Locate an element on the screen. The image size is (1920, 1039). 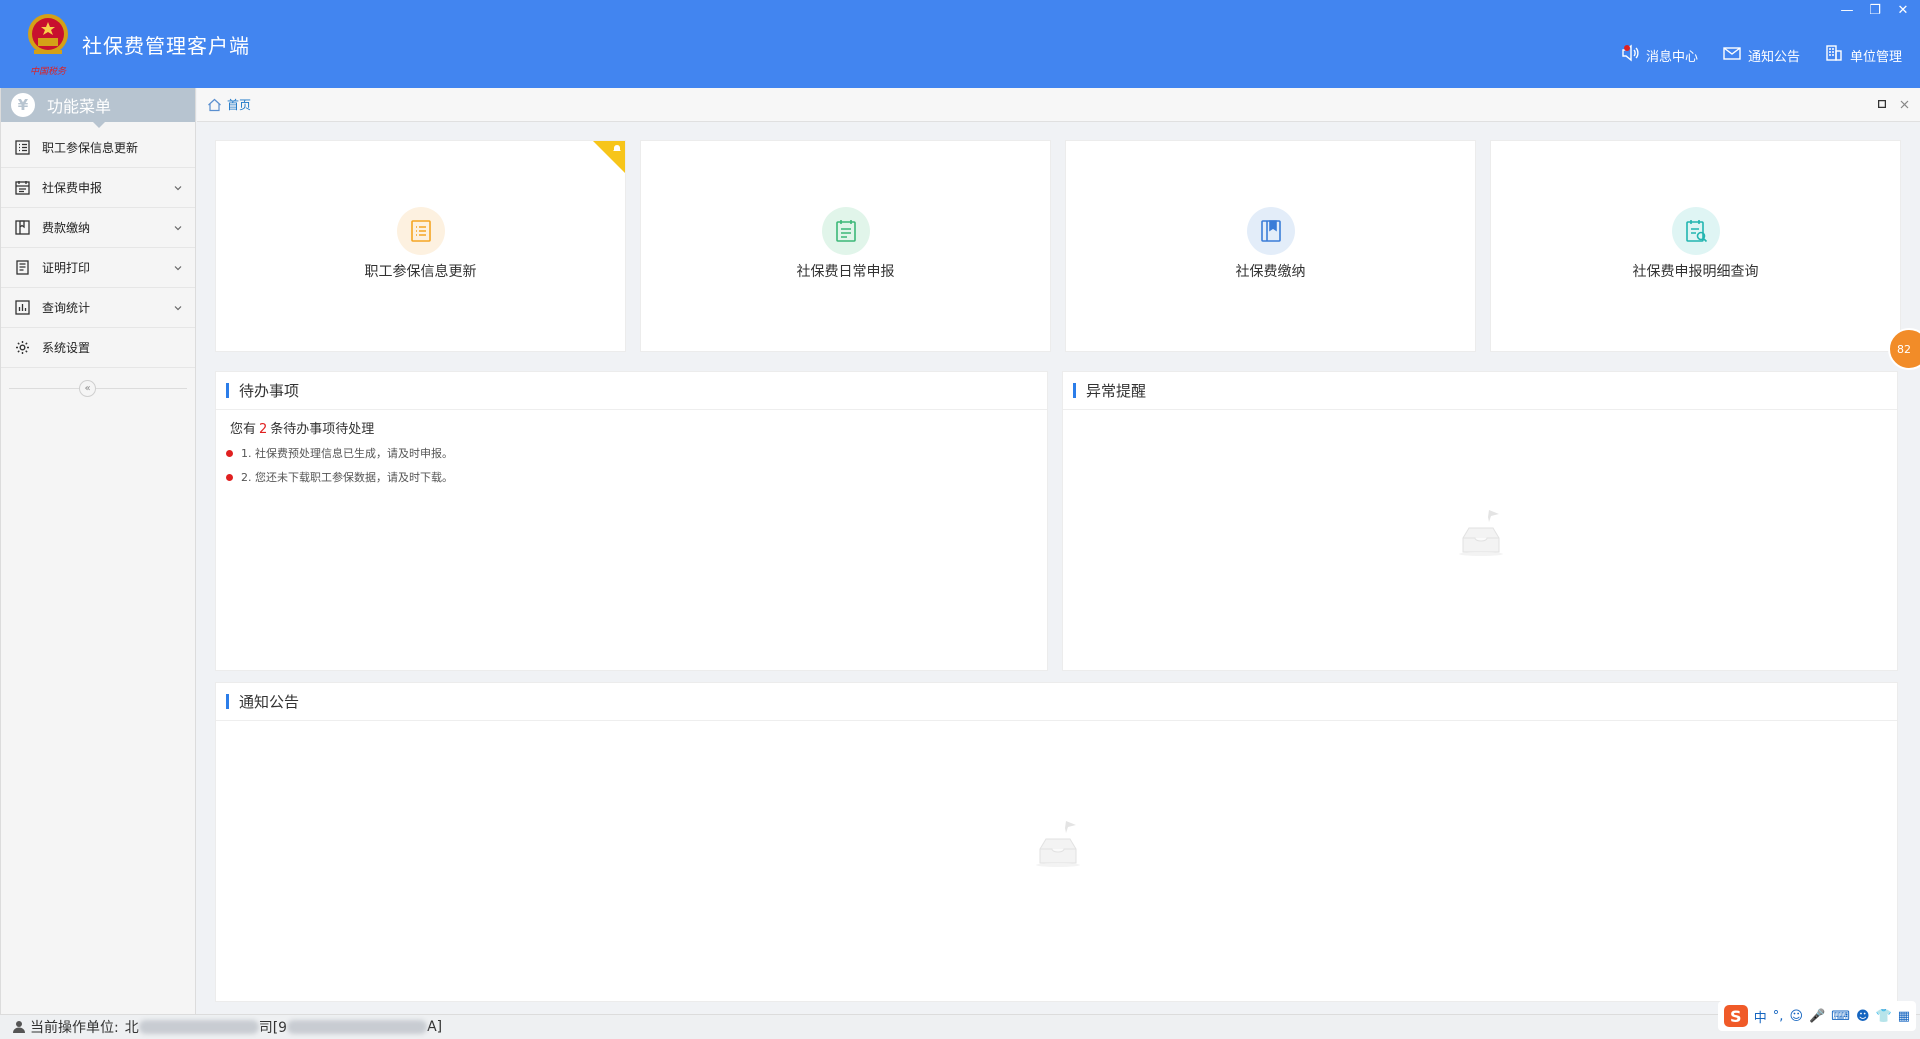
nav-unit-management: 单位管理 is located at coordinates (1863, 55).